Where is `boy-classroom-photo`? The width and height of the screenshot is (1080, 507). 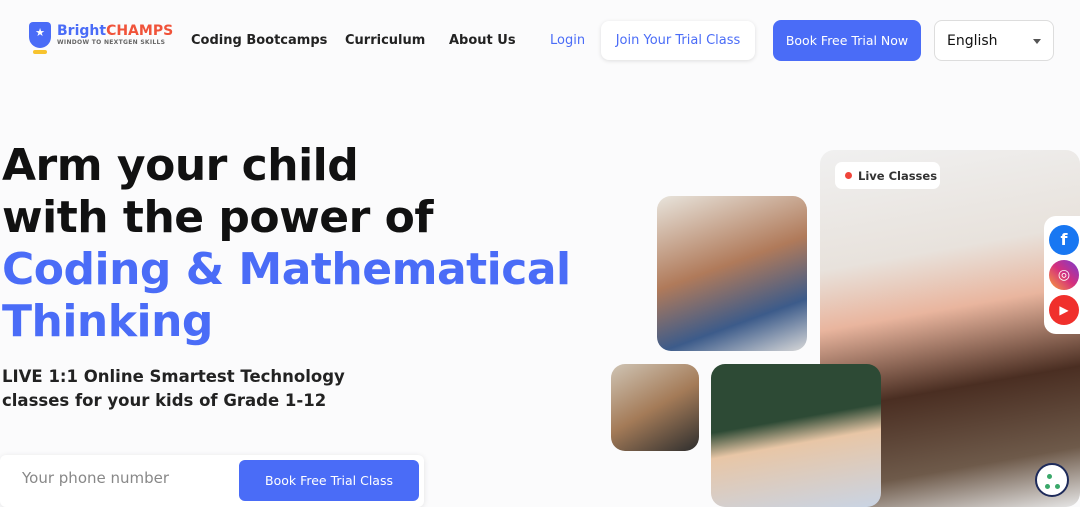
boy-classroom-photo is located at coordinates (796, 435).